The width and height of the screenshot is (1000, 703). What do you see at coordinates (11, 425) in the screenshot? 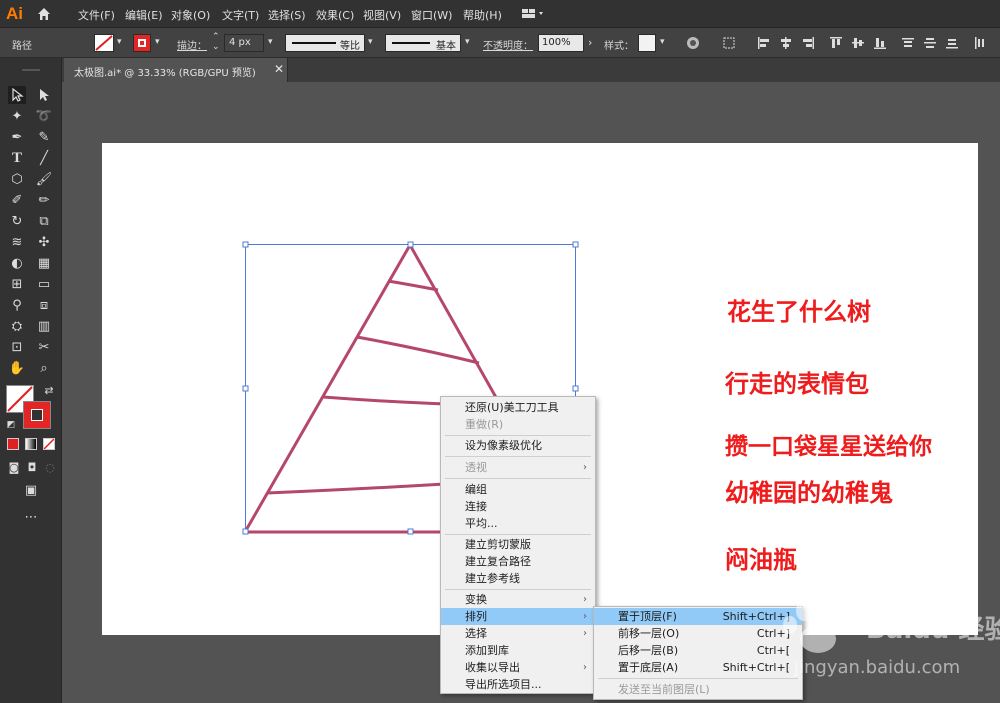
I see `default-colors-icon: ◩` at bounding box center [11, 425].